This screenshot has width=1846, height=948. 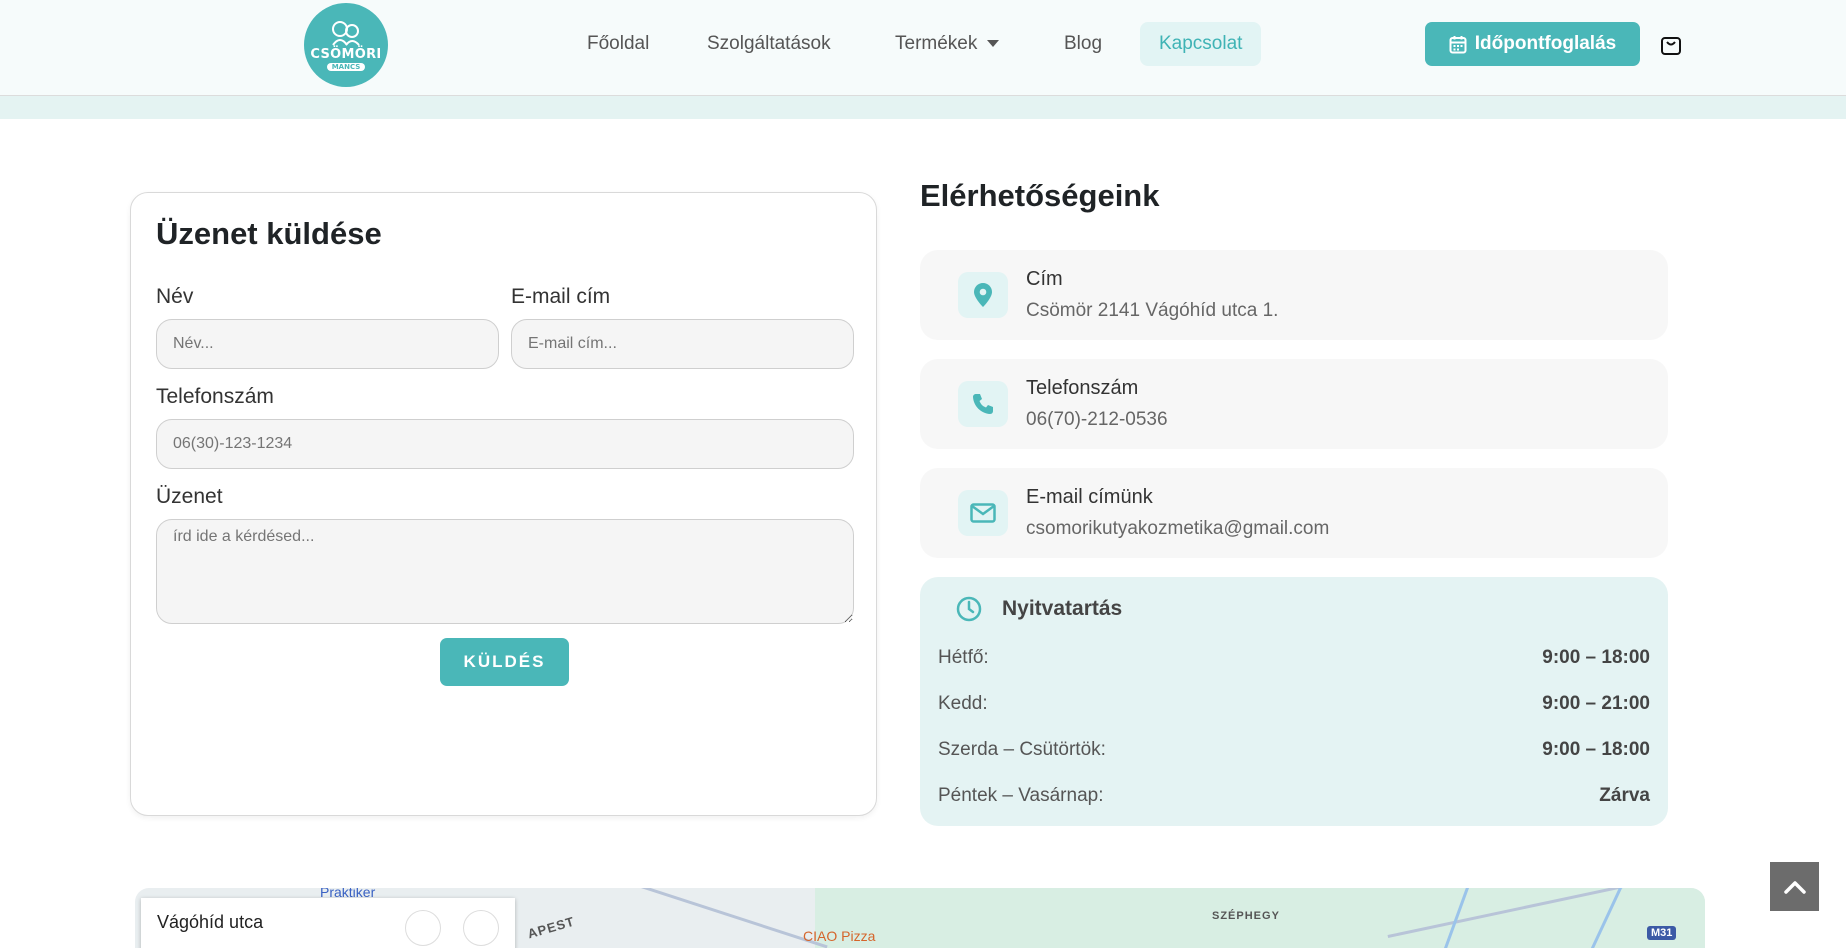 I want to click on name-input, so click(x=327, y=344).